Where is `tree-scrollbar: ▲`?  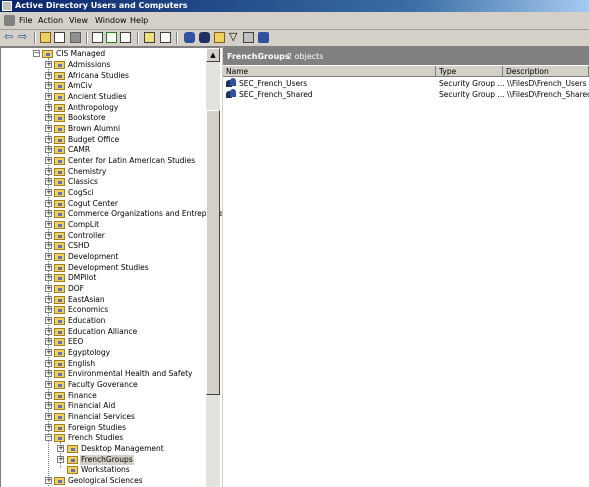 tree-scrollbar: ▲ is located at coordinates (213, 267).